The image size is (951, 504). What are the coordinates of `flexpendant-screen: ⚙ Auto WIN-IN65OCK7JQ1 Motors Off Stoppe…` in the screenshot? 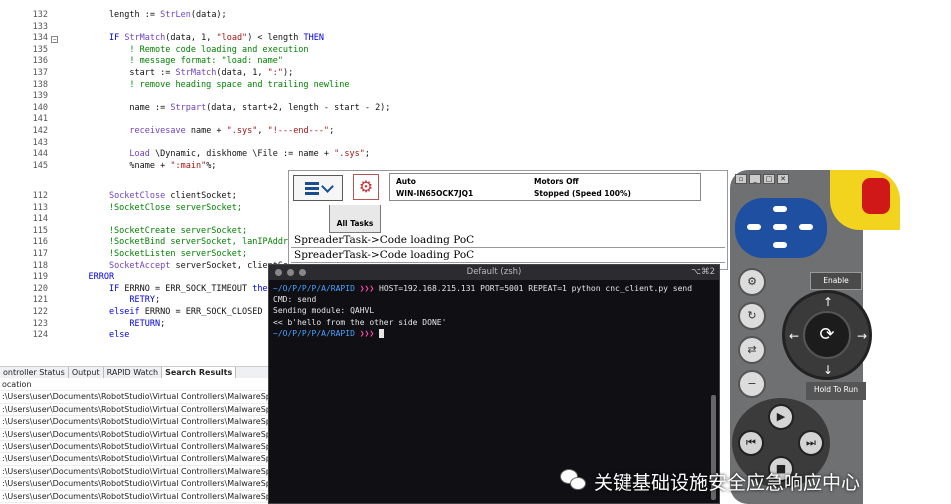 It's located at (538, 220).